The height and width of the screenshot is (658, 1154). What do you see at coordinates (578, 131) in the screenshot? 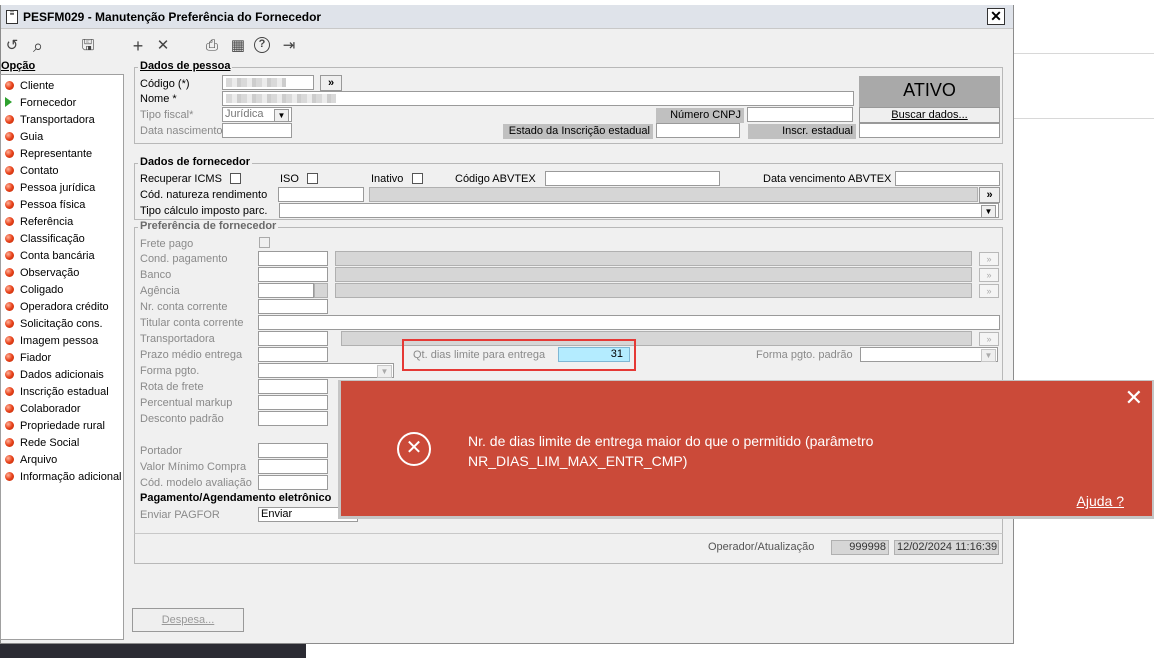
I see `estado-inscricao-label: Estado da Inscrição estadual` at bounding box center [578, 131].